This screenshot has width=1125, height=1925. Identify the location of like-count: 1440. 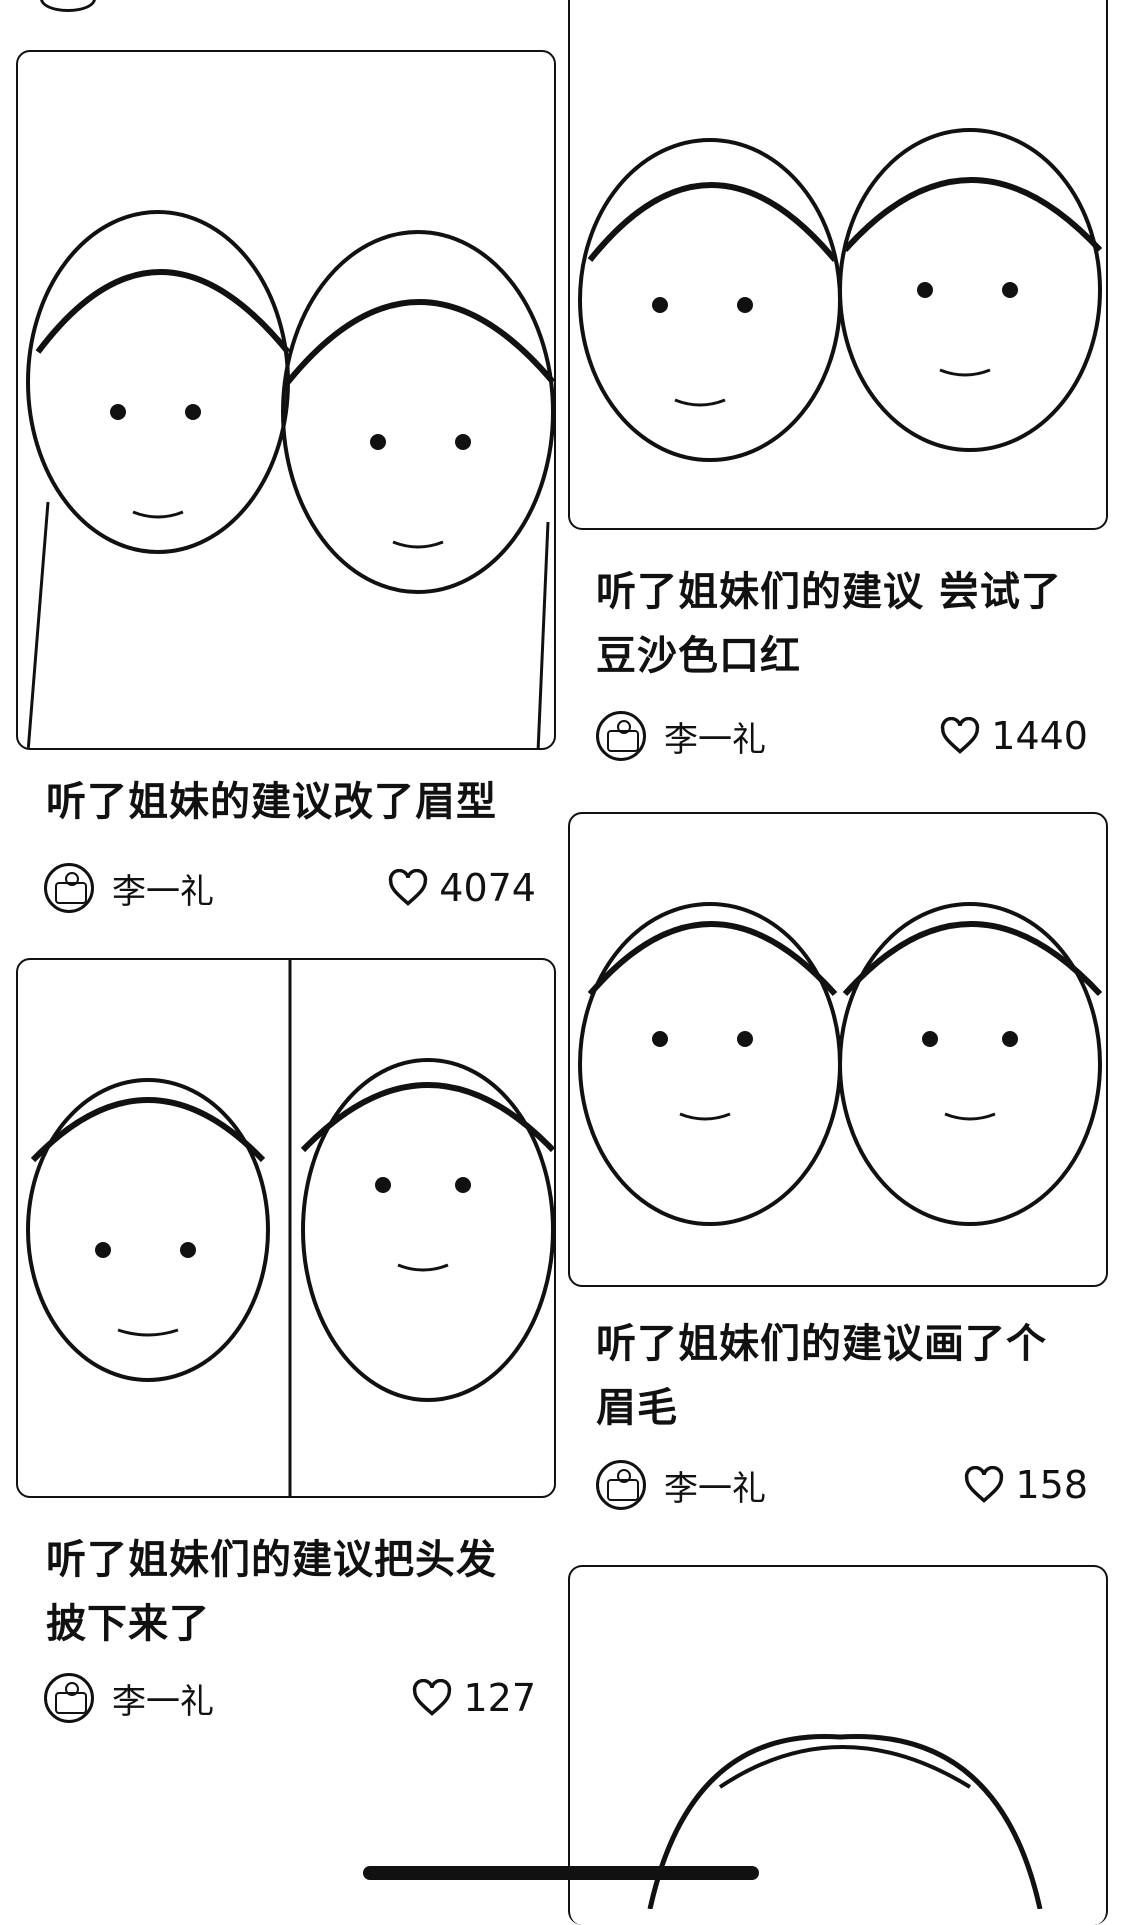
(1039, 736).